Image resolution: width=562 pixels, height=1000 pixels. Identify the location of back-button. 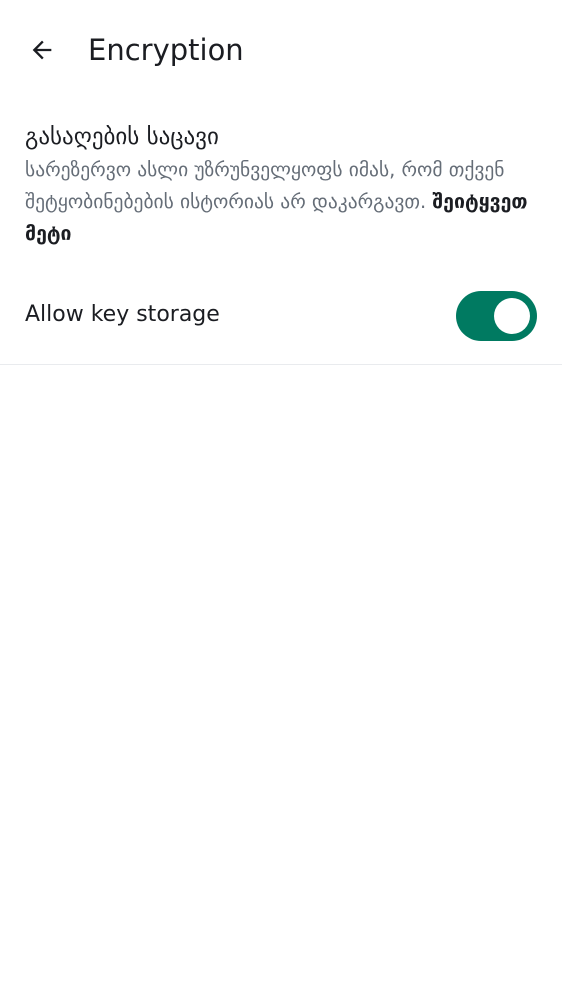
(42, 50).